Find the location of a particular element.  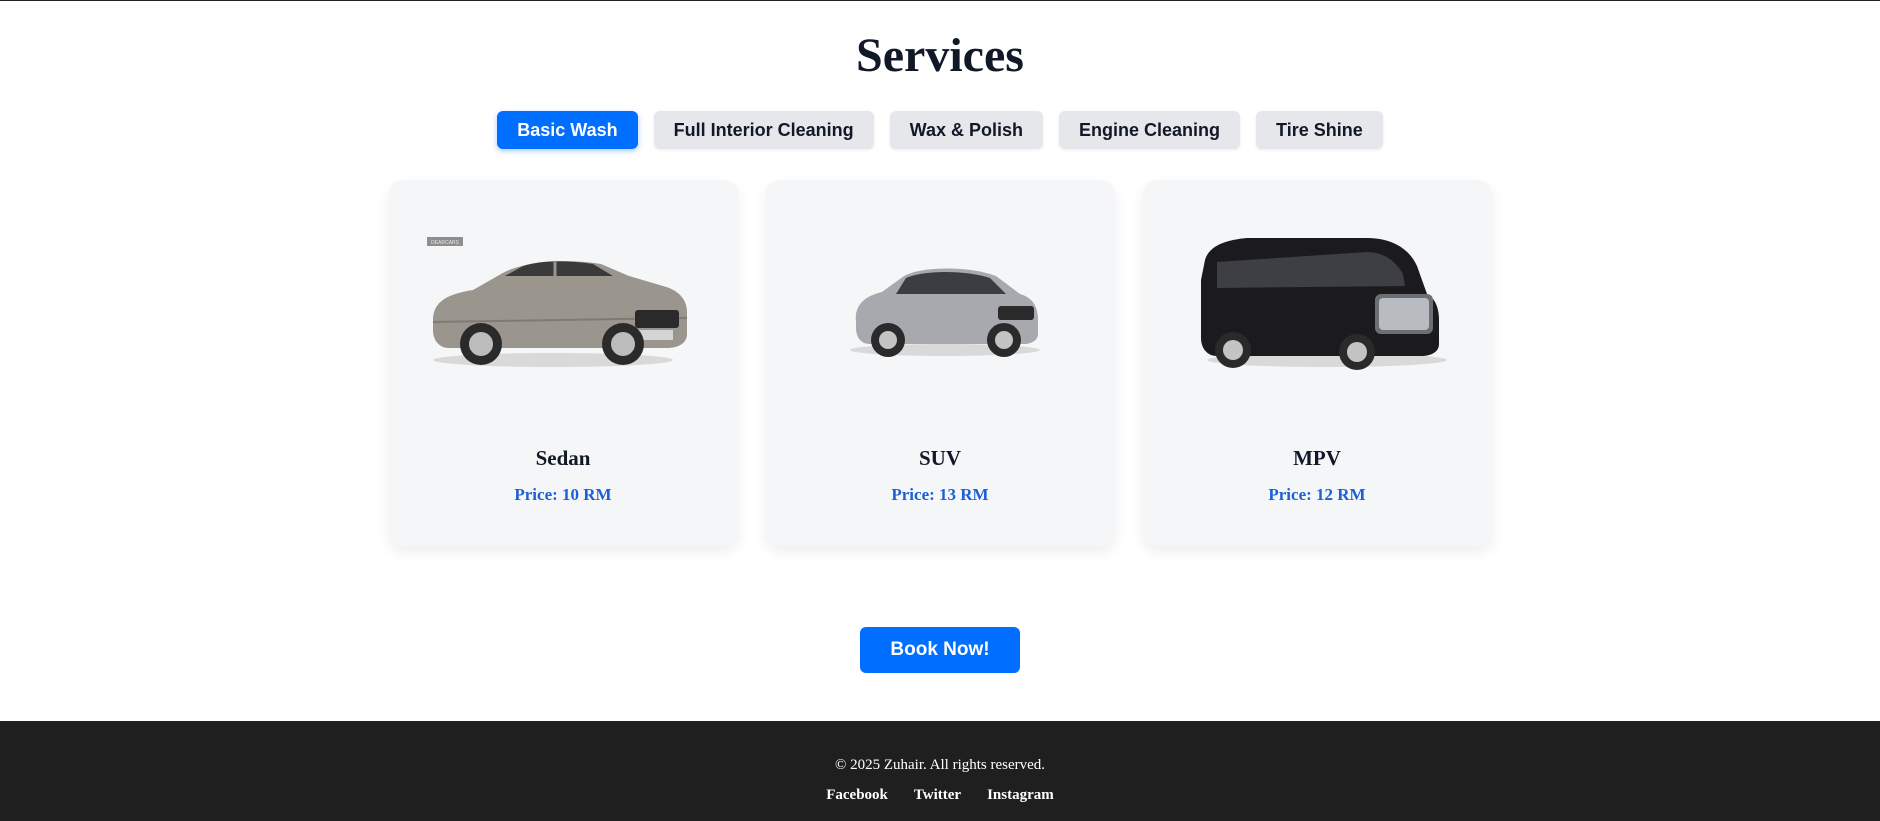

social-links: Facebook Twitter Instagram is located at coordinates (940, 795).